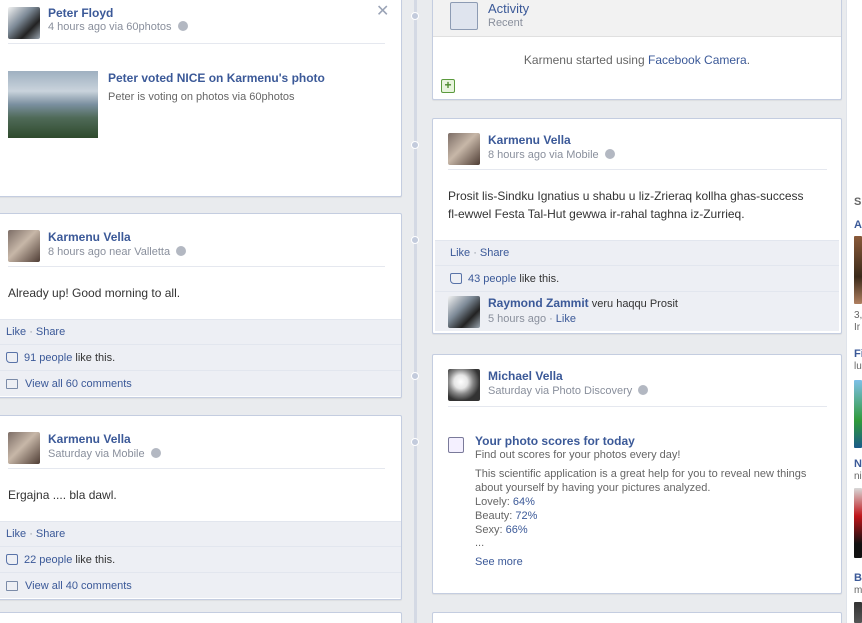 The width and height of the screenshot is (862, 623). What do you see at coordinates (80, 13) in the screenshot?
I see `author-name: Peter Floyd` at bounding box center [80, 13].